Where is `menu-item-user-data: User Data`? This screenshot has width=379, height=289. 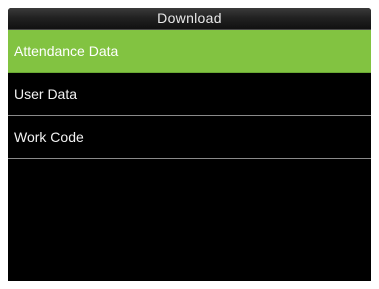 menu-item-user-data: User Data is located at coordinates (189, 94).